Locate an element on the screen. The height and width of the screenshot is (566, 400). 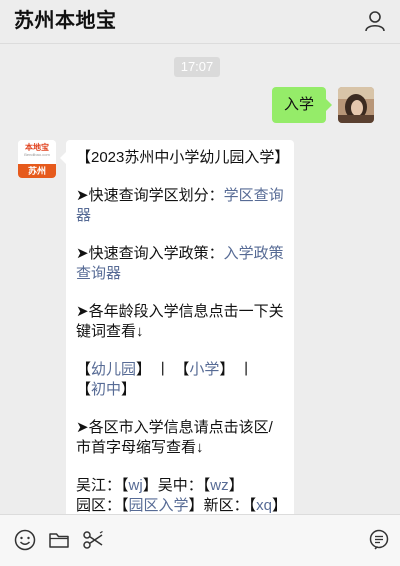
wuzhong-link: wz is located at coordinates (219, 485).